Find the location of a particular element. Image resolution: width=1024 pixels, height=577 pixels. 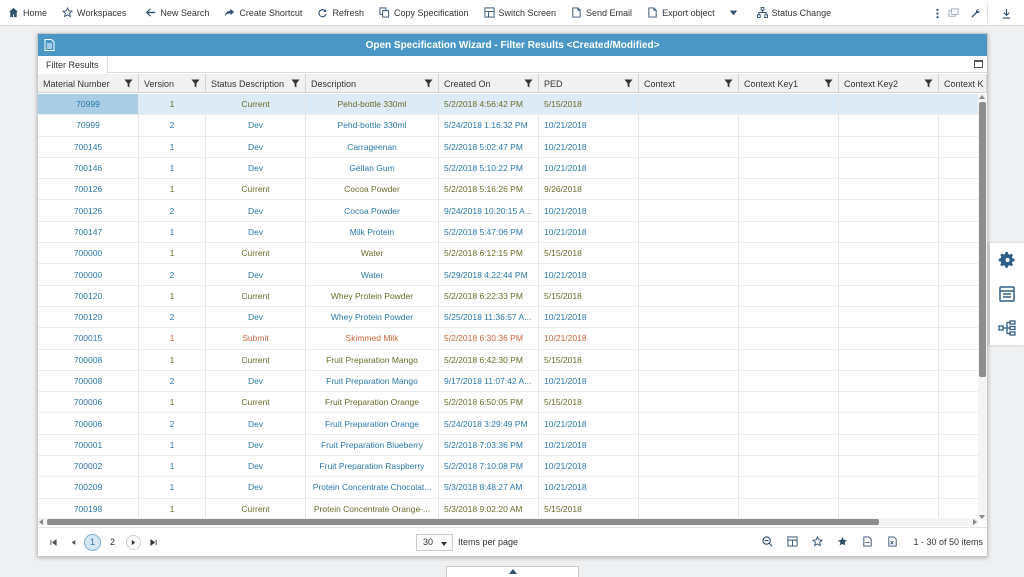

favorite-button is located at coordinates (817, 541).